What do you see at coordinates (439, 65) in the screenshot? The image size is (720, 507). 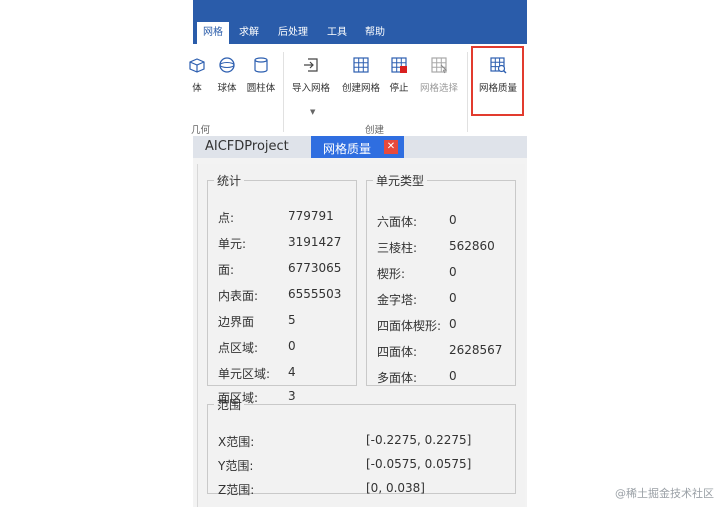 I see `grid-select-icon` at bounding box center [439, 65].